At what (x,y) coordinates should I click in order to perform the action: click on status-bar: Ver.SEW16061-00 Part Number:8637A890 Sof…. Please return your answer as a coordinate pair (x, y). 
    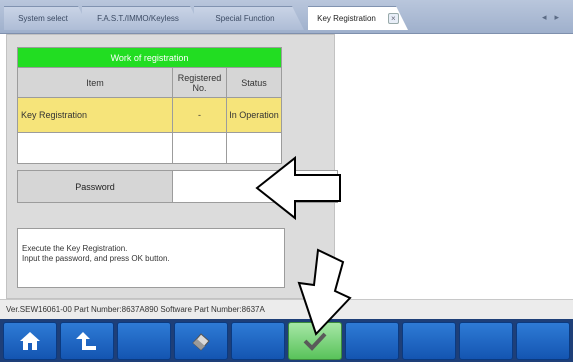
    Looking at the image, I should click on (286, 309).